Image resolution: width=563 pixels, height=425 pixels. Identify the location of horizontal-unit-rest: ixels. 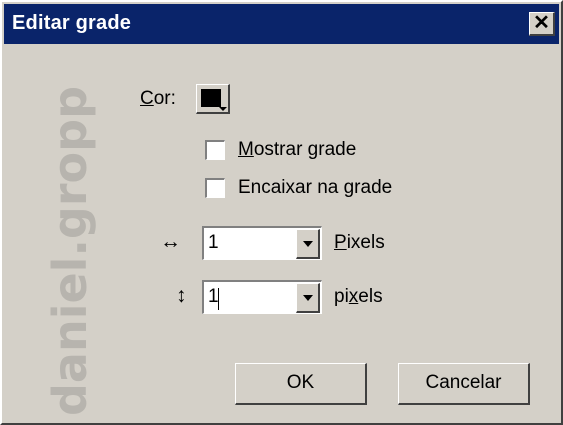
(365, 242).